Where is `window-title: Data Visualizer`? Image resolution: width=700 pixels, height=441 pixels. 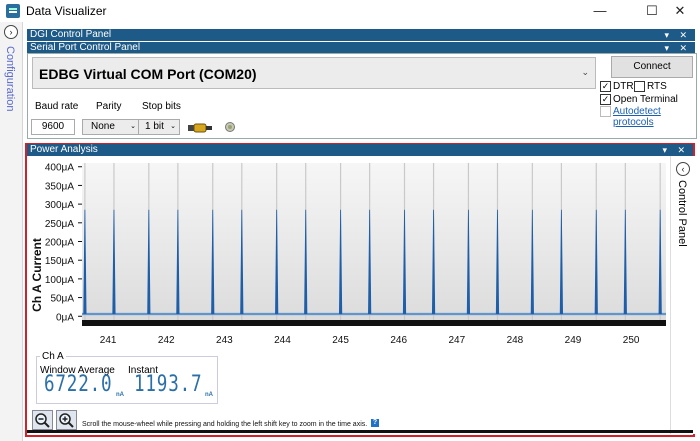 window-title: Data Visualizer is located at coordinates (66, 11).